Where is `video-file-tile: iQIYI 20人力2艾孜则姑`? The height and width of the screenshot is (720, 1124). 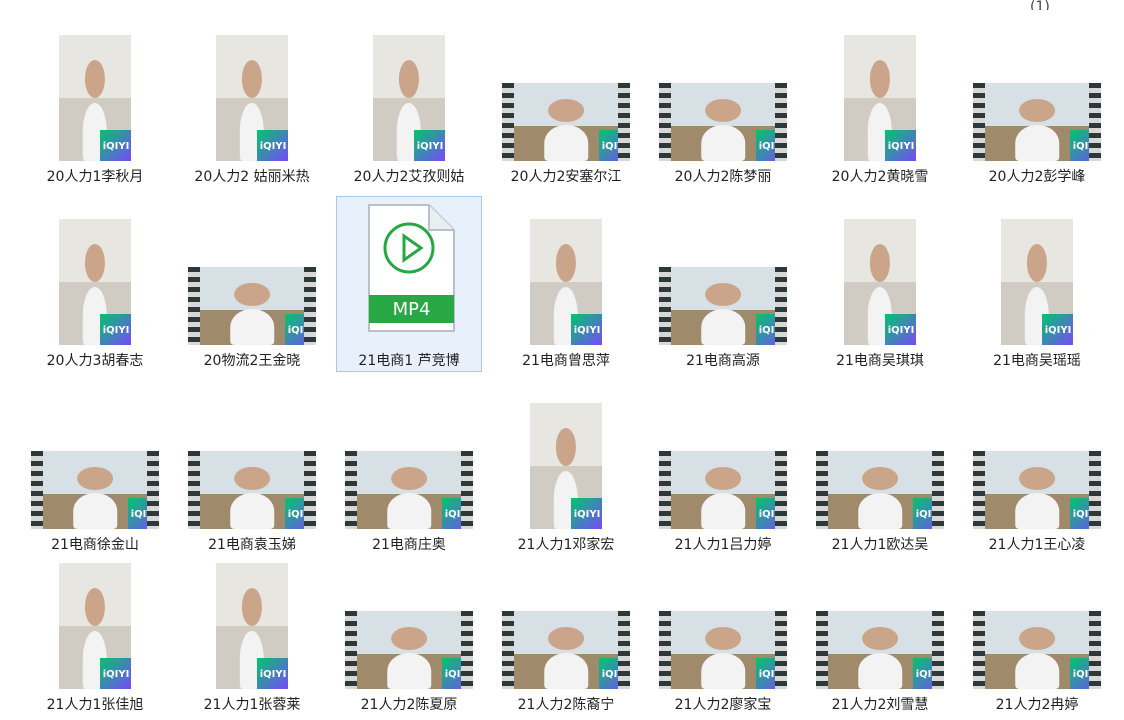 video-file-tile: iQIYI 20人力2艾孜则姑 is located at coordinates (409, 100).